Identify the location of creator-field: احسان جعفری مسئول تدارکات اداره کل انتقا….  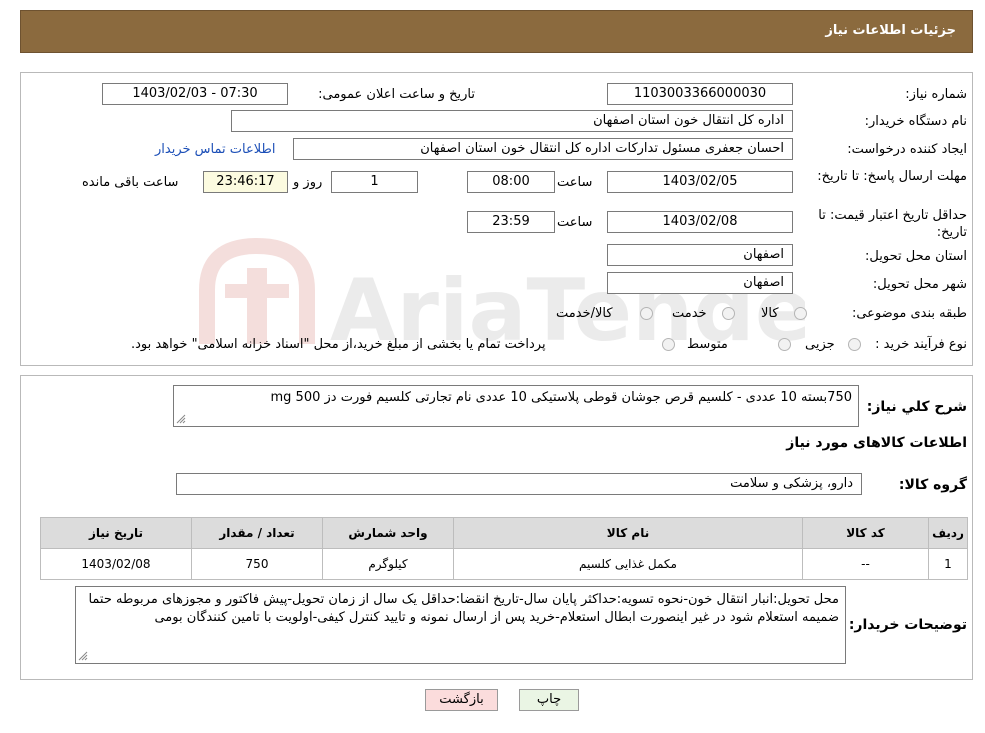
(543, 149).